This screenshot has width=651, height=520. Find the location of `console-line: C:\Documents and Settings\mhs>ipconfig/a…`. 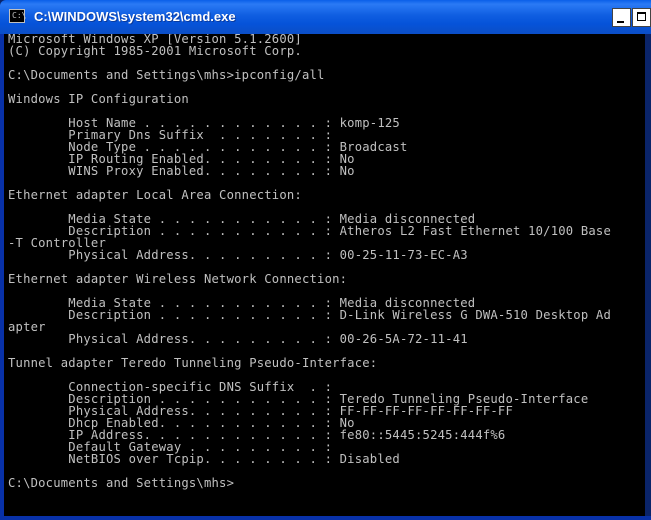

console-line: C:\Documents and Settings\mhs>ipconfig/a… is located at coordinates (166, 75).